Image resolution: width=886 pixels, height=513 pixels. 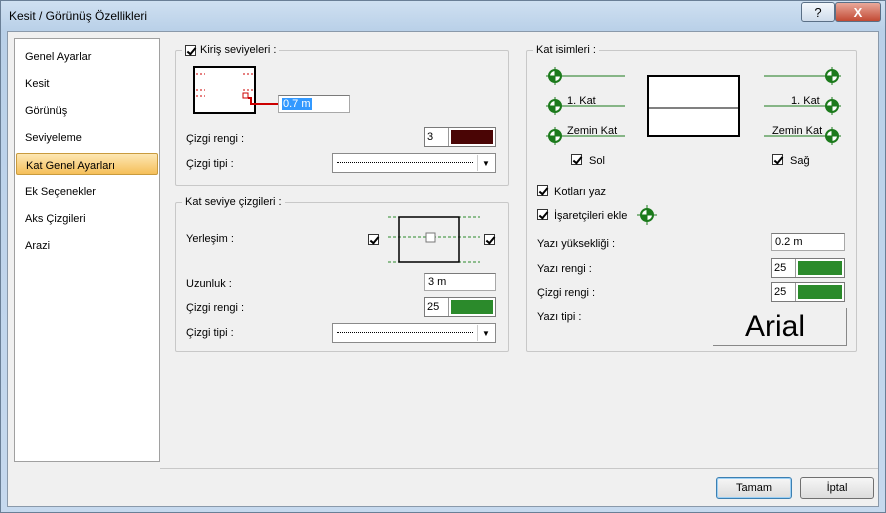 I want to click on beam-preview-icon, so click(x=236, y=90).